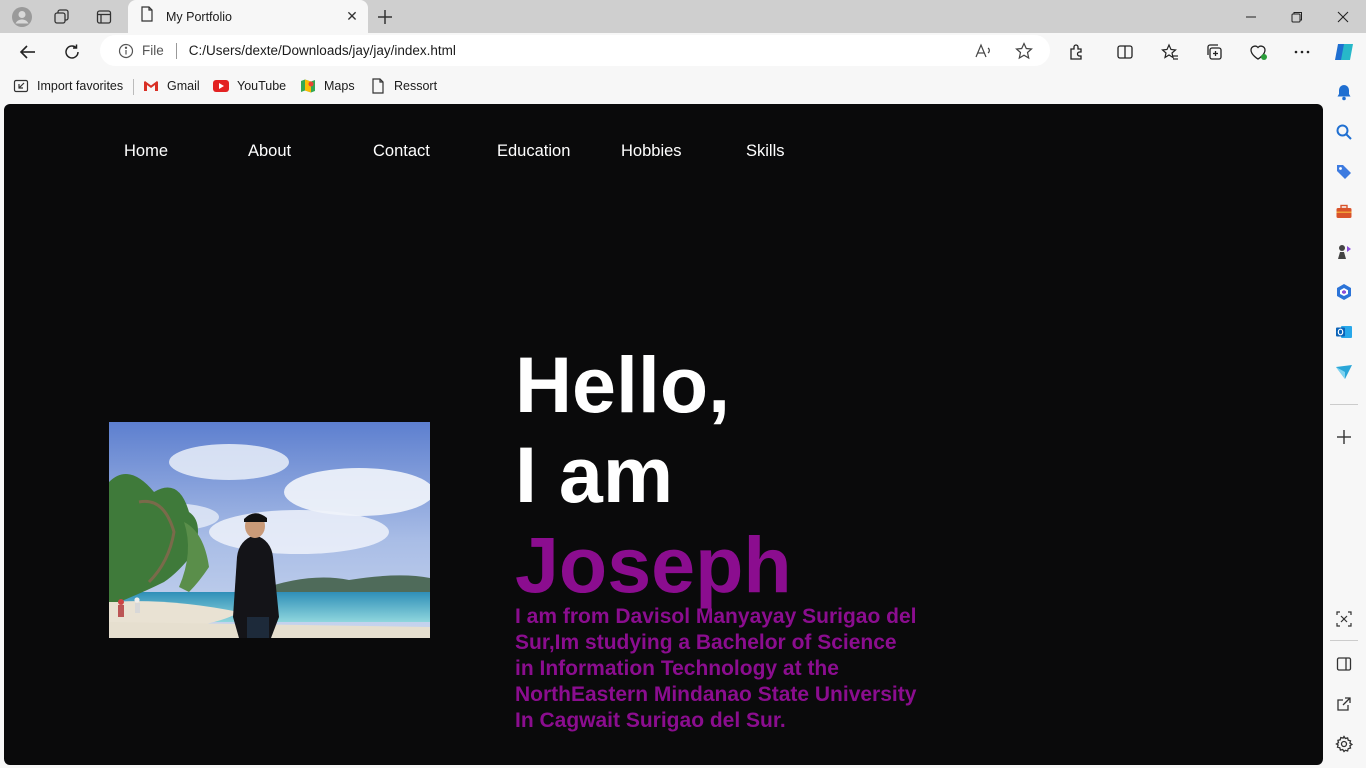 The width and height of the screenshot is (1366, 768). I want to click on collections-icon, so click(1214, 52).